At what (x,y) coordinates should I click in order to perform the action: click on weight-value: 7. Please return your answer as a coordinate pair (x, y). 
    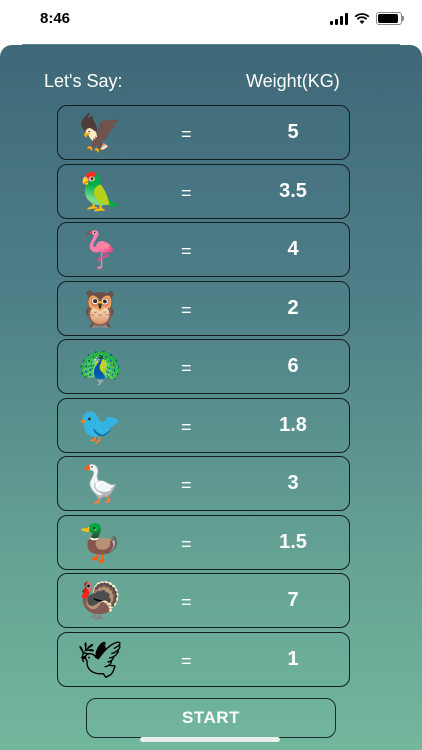
    Looking at the image, I should click on (293, 600).